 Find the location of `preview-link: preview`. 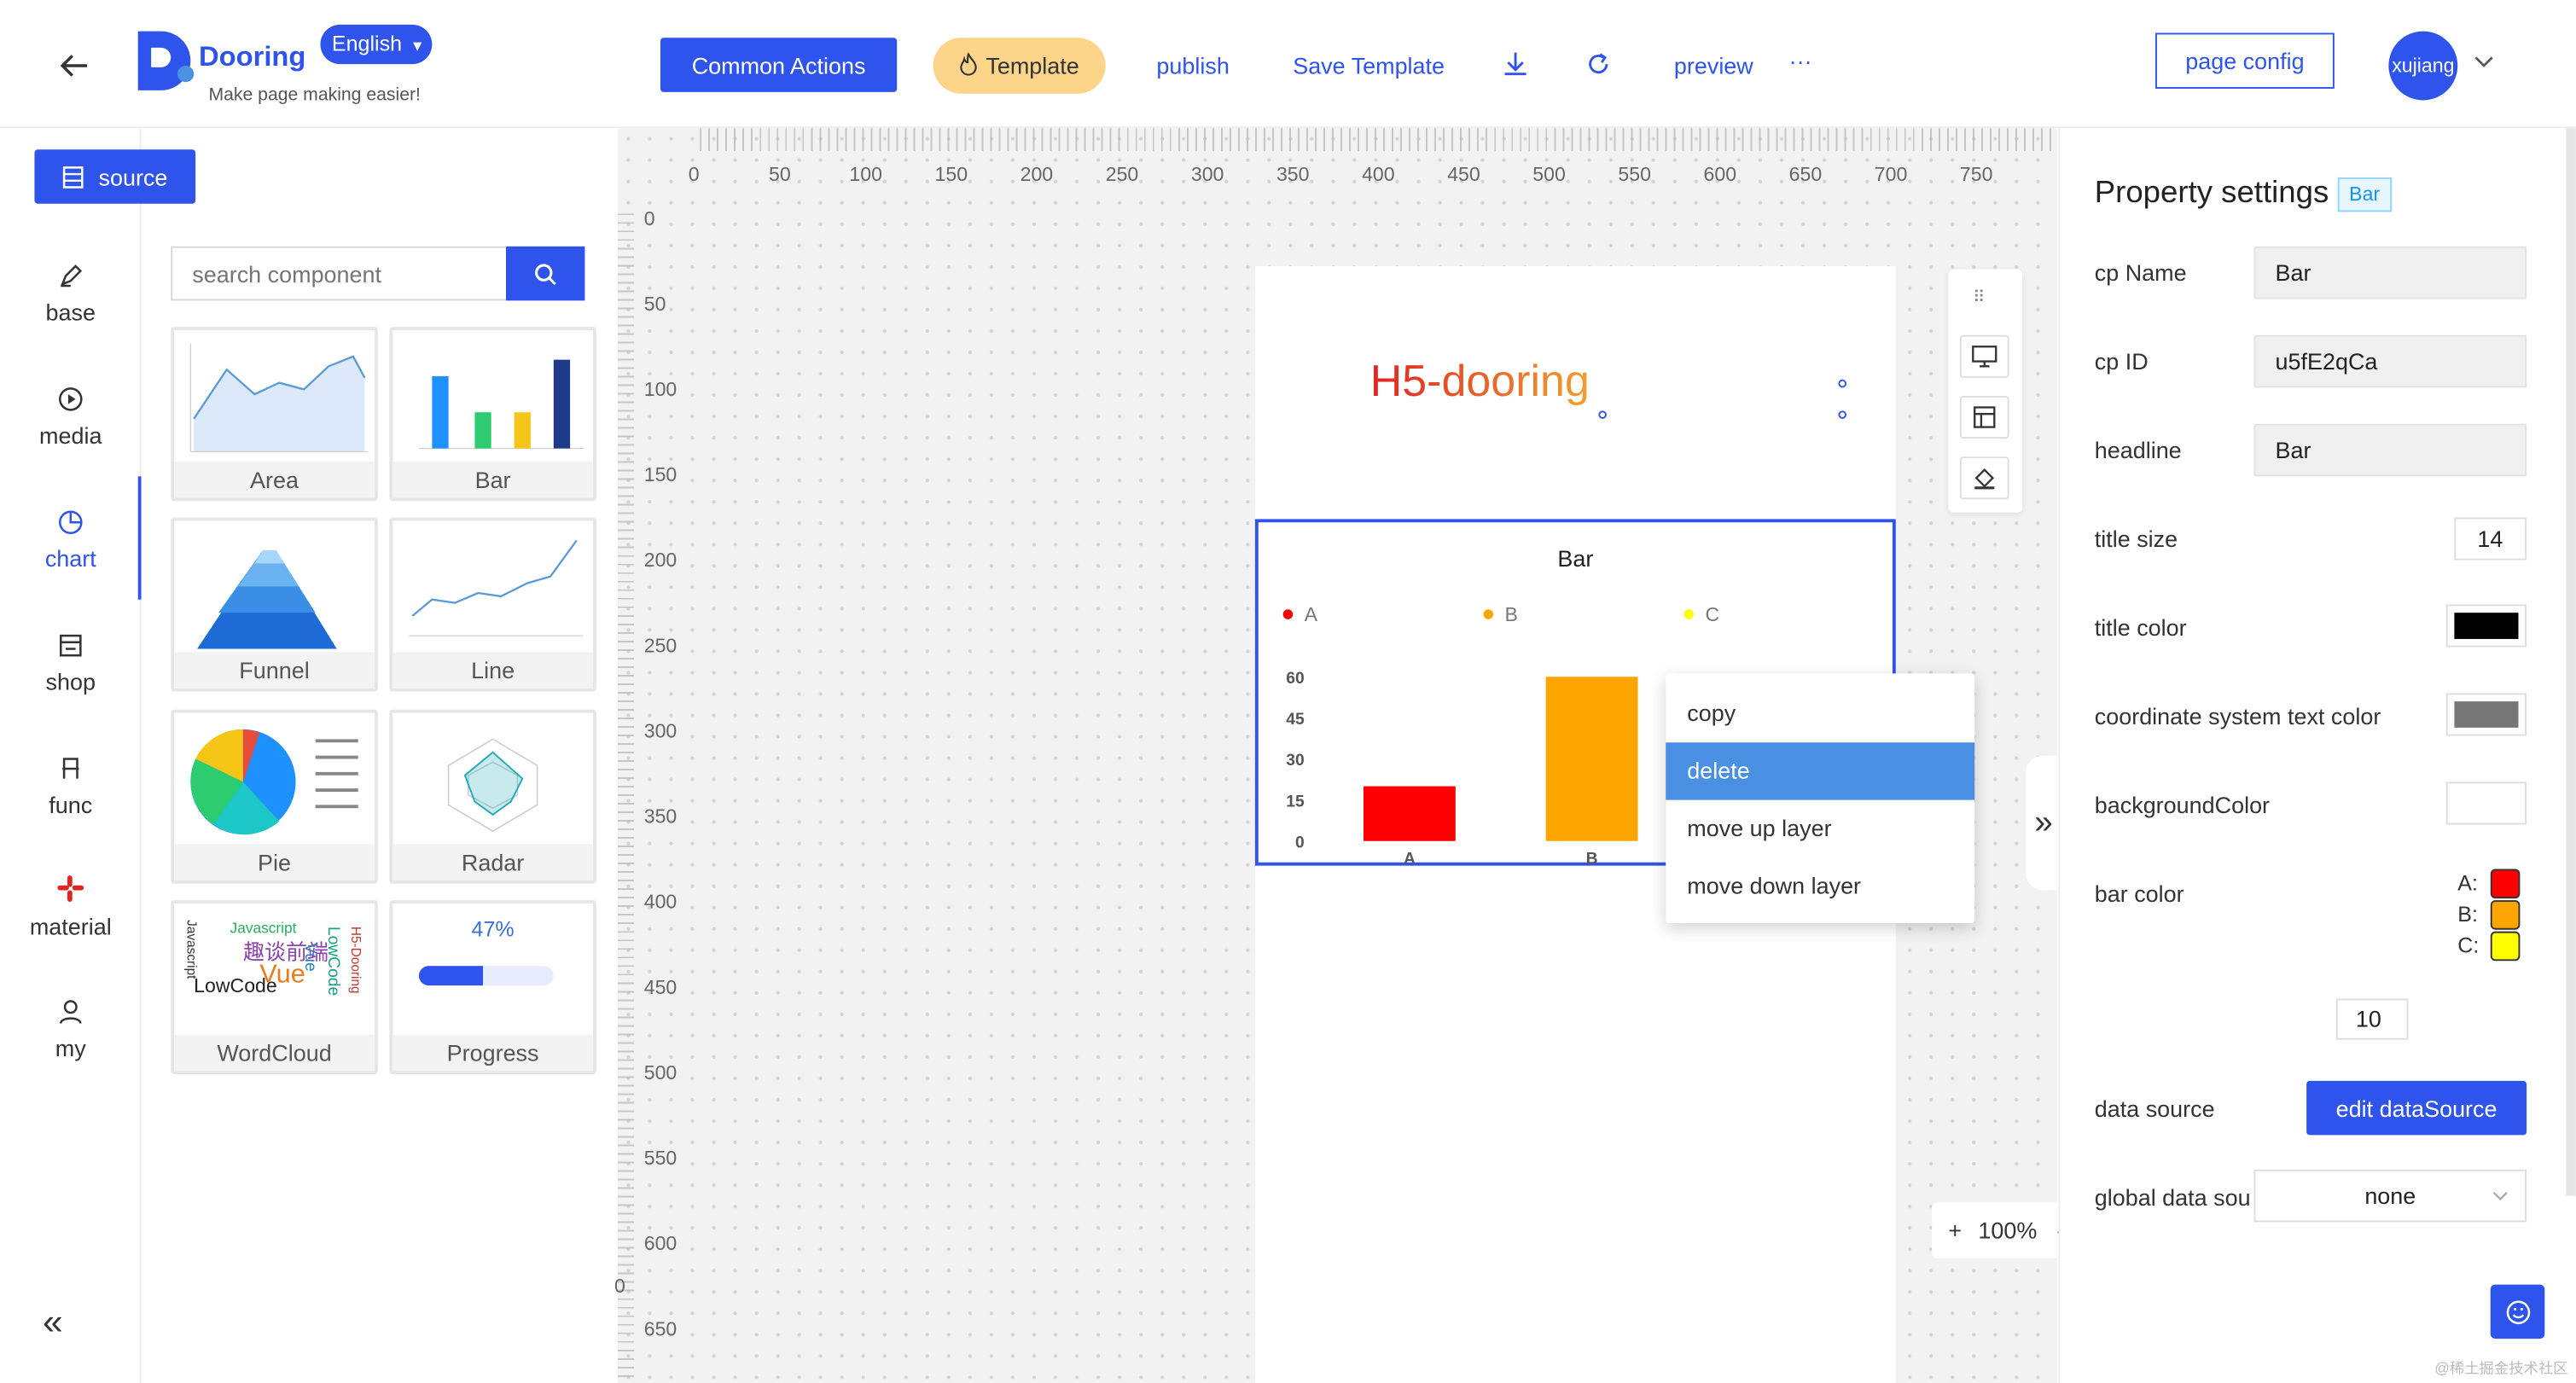

preview-link: preview is located at coordinates (1713, 66).